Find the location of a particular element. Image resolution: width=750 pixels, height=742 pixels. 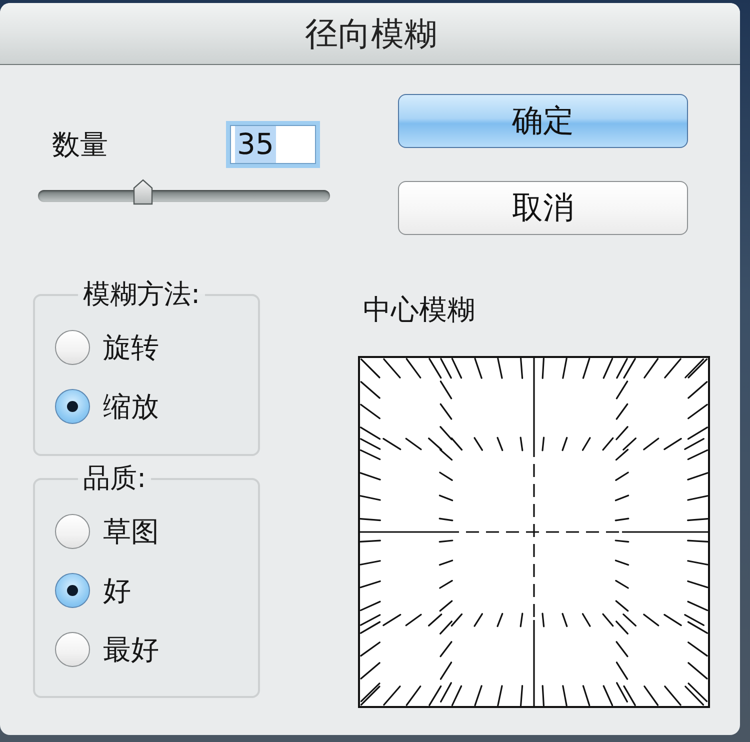

amount-field: 35 is located at coordinates (273, 144).